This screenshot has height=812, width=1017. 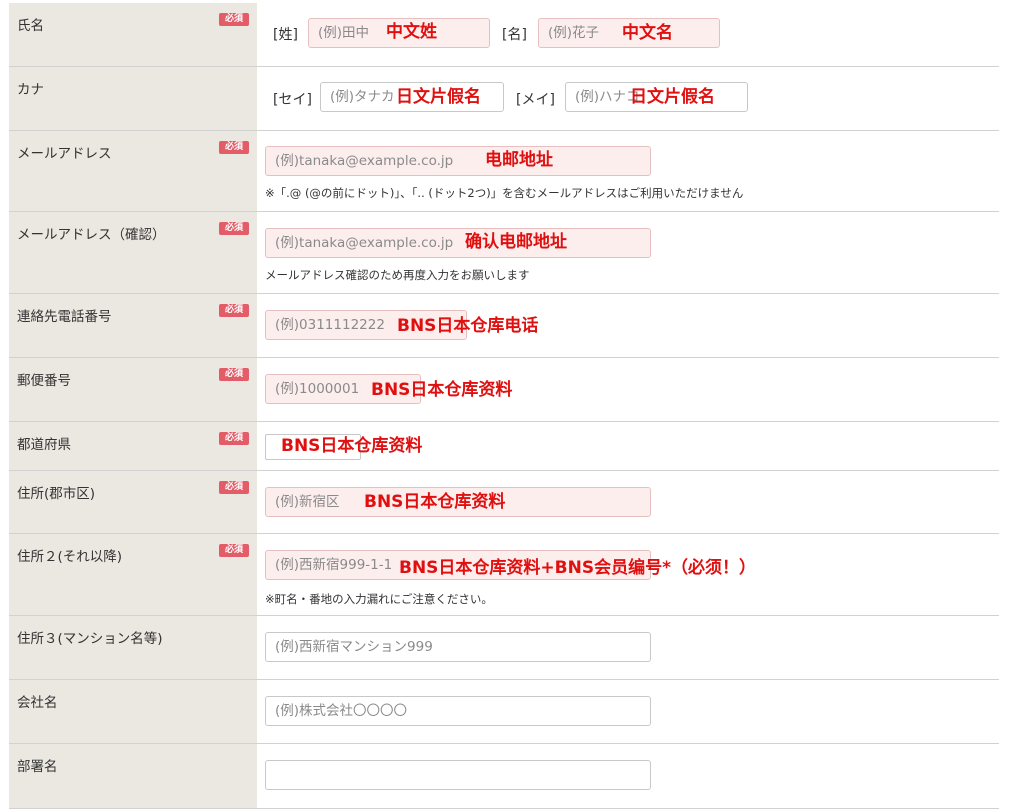 I want to click on label-cell: 会社名, so click(x=133, y=711).